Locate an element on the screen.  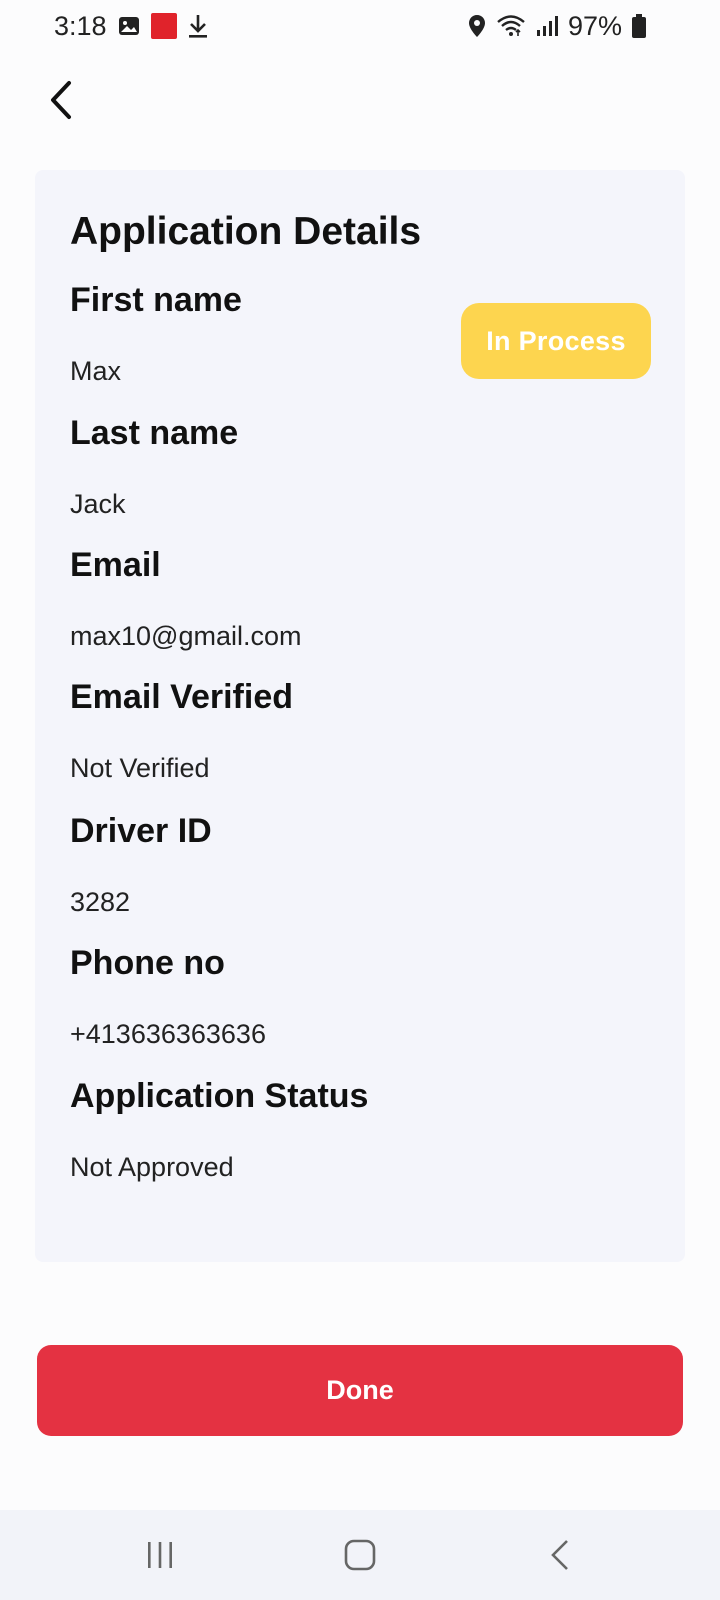
phone-field: Phone no +413636363636 is located at coordinates (168, 997).